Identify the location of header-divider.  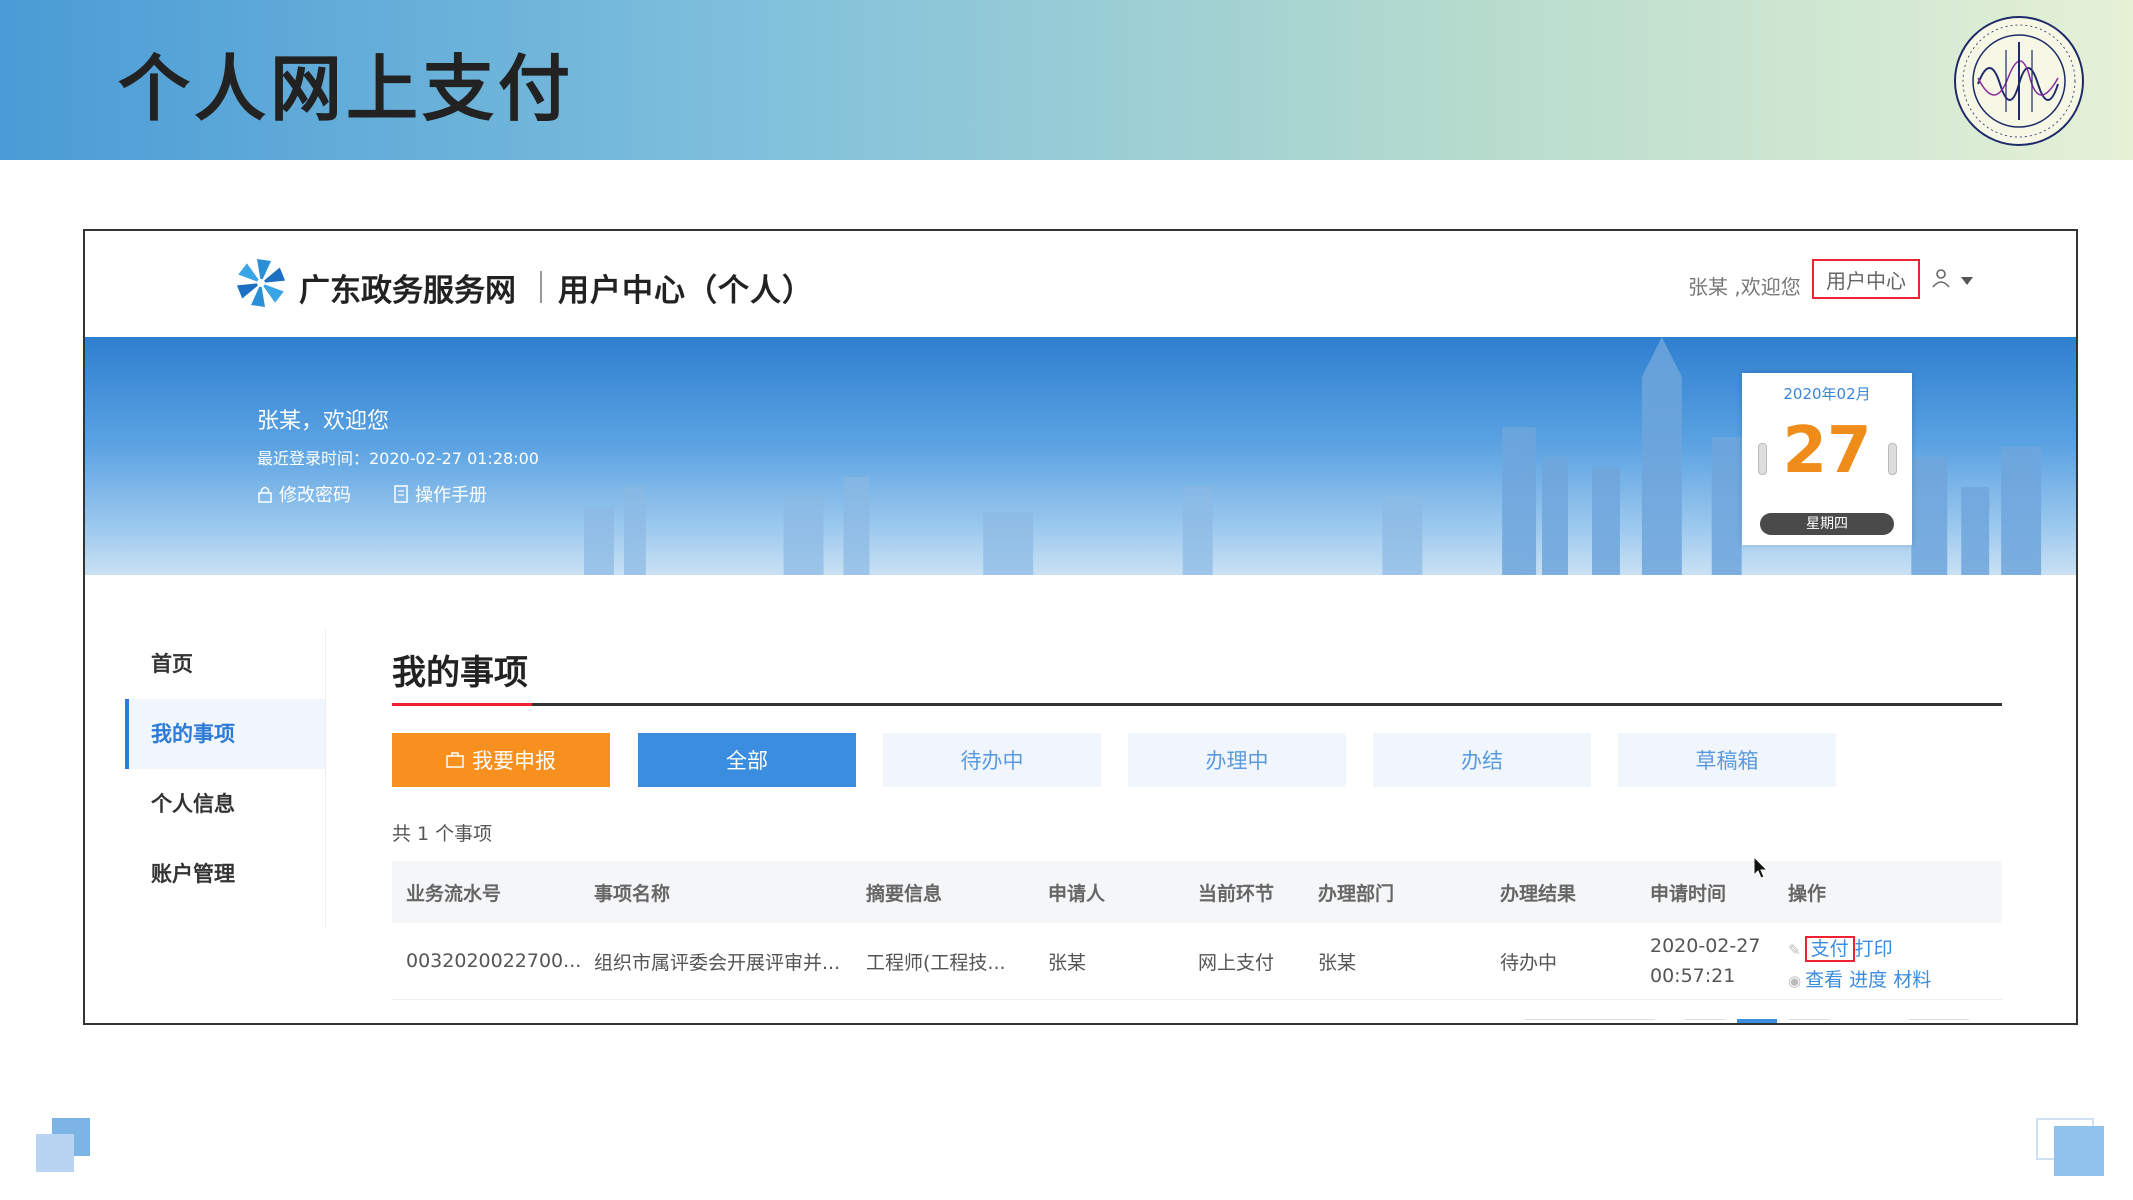
(541, 287).